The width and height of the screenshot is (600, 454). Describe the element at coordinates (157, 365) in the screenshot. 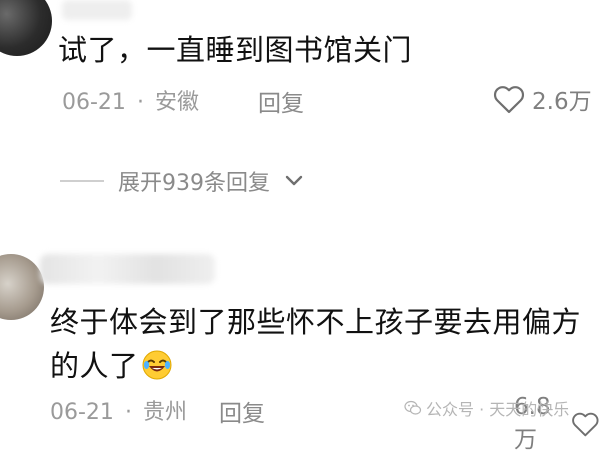

I see `laughing-crying-emoji` at that location.